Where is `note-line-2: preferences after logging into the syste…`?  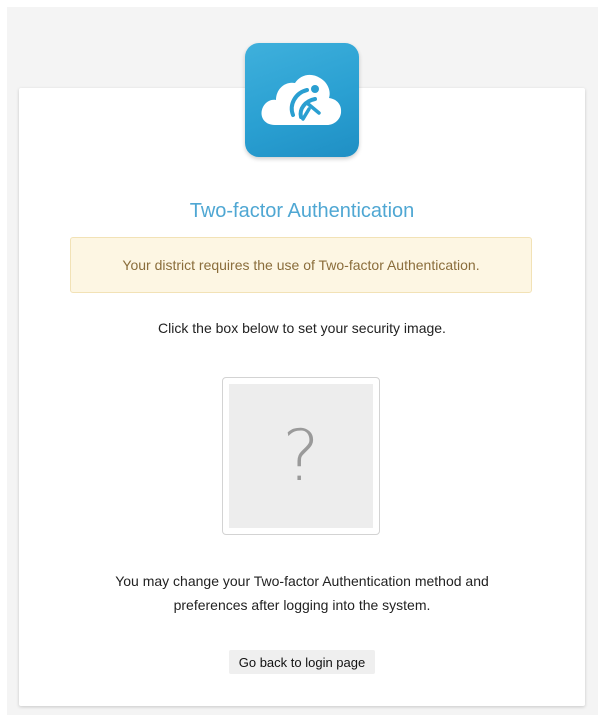 note-line-2: preferences after logging into the syste… is located at coordinates (302, 605).